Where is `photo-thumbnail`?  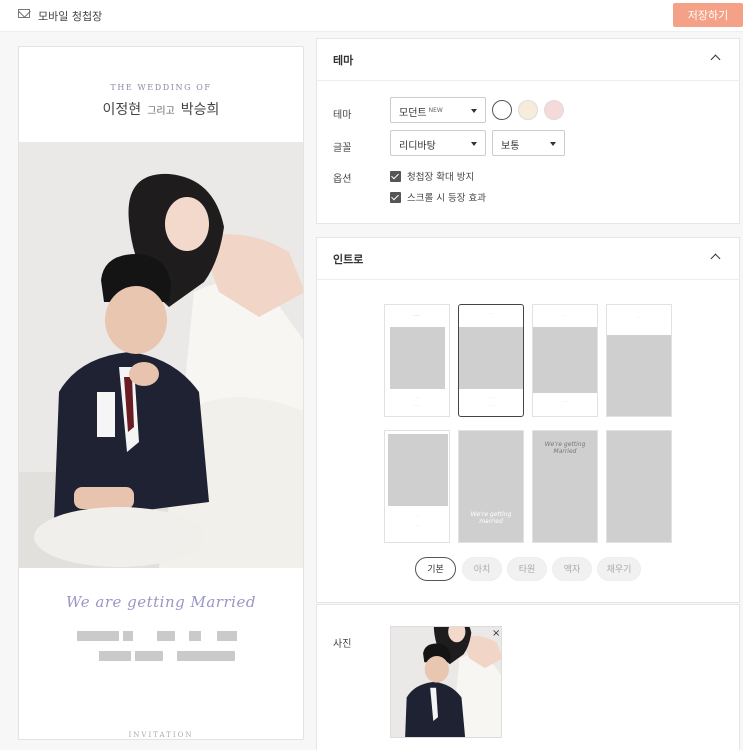 photo-thumbnail is located at coordinates (446, 682).